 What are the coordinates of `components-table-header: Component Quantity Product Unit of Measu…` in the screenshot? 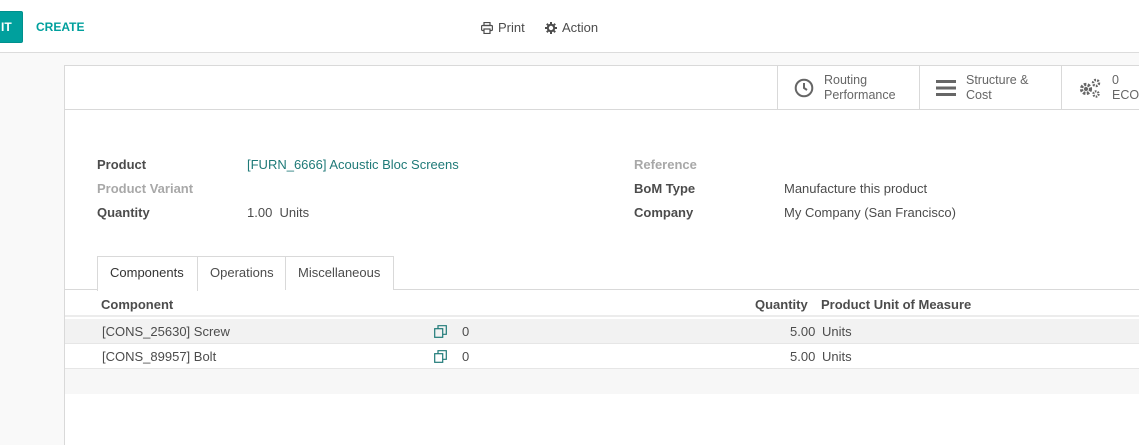 It's located at (602, 304).